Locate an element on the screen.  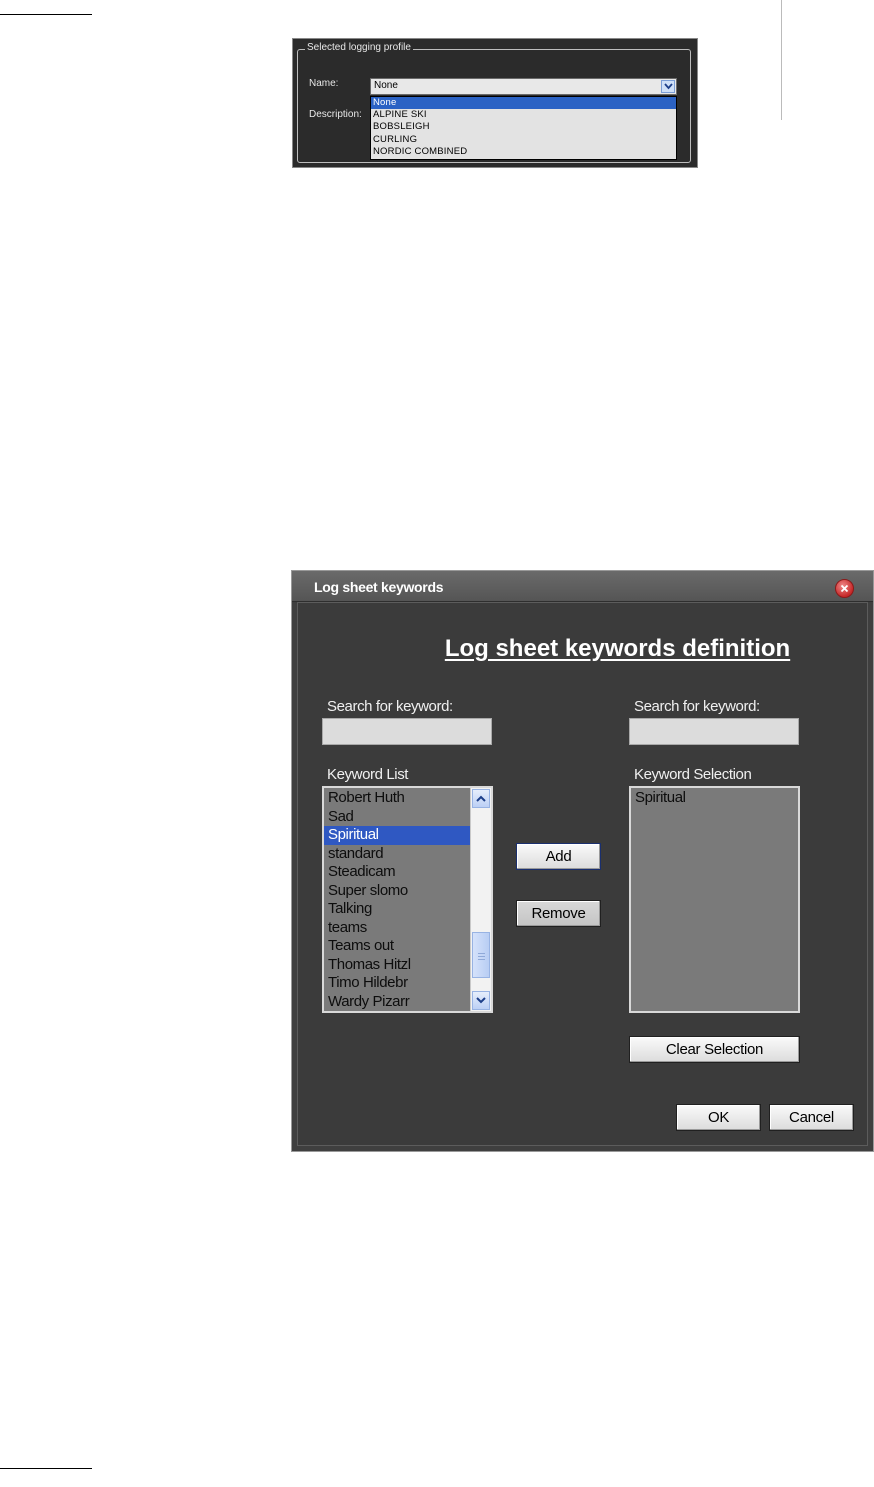
left-search-input is located at coordinates (407, 731).